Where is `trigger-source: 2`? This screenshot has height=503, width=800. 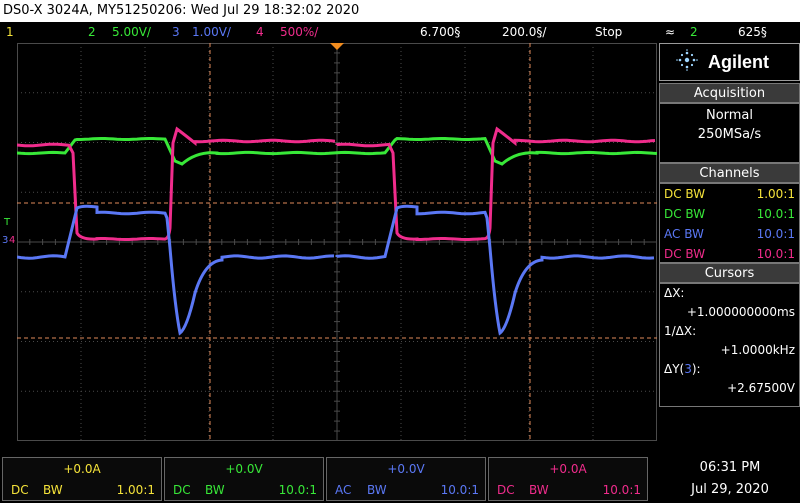
trigger-source: 2 is located at coordinates (694, 32).